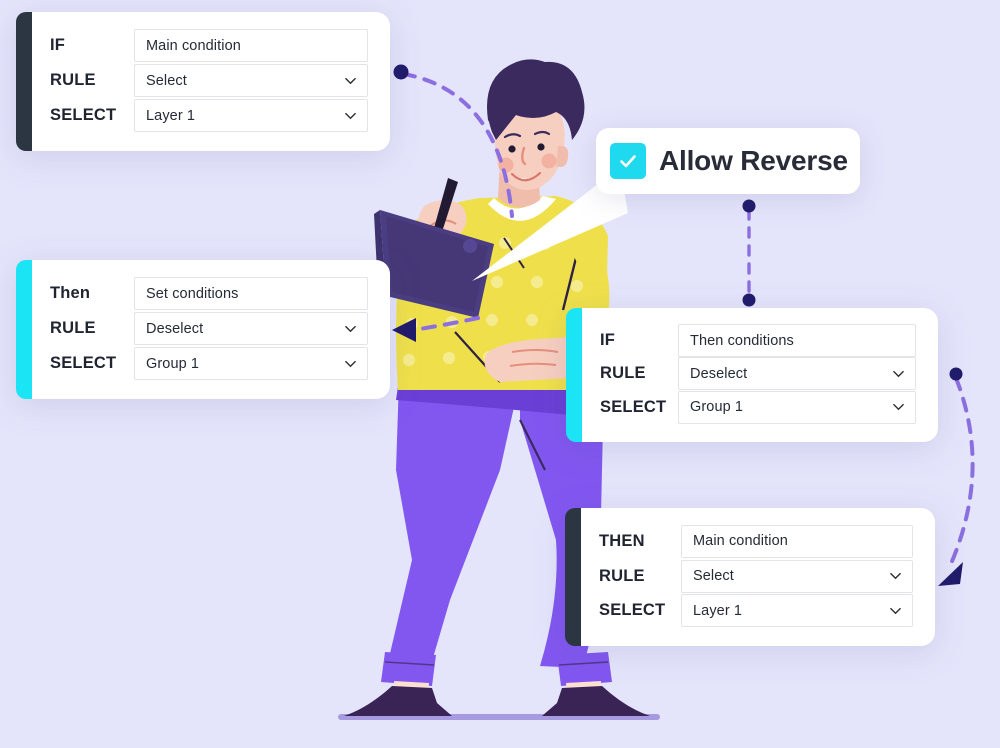  Describe the element at coordinates (541, 147) in the screenshot. I see `eye-right` at that location.